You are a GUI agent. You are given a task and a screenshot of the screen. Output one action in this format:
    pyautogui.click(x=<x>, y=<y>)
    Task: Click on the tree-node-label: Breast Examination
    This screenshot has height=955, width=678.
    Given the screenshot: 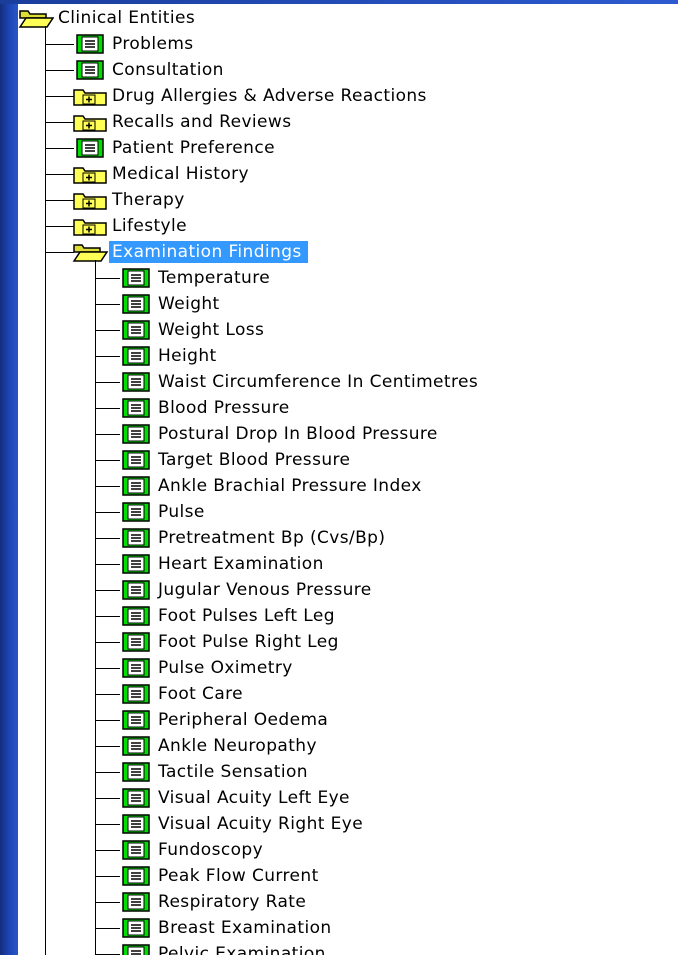 What is the action you would take?
    pyautogui.click(x=245, y=928)
    